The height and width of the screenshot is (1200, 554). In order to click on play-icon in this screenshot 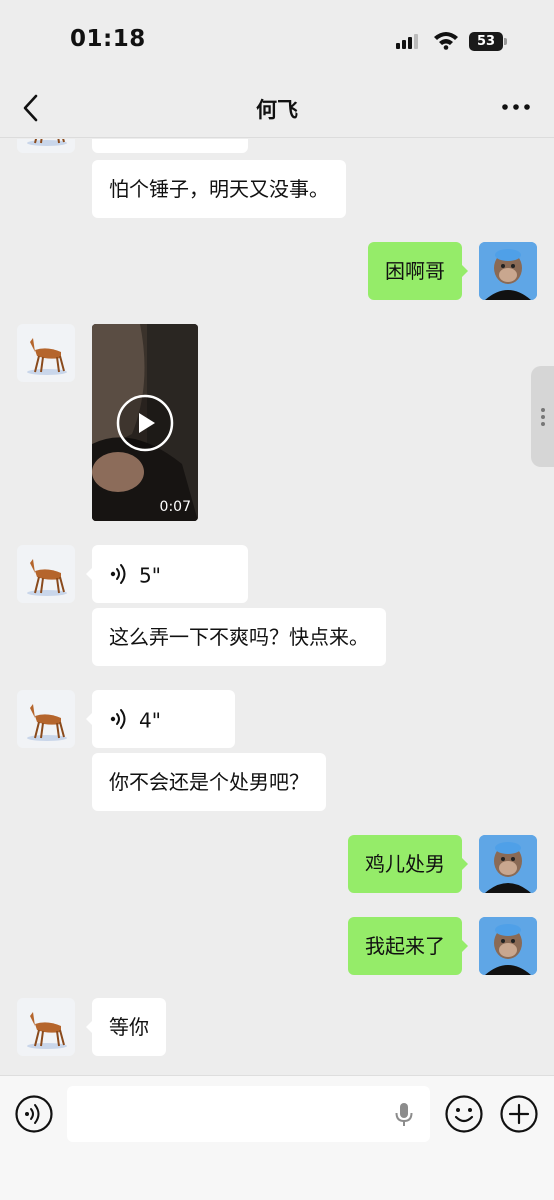, I will do `click(145, 423)`.